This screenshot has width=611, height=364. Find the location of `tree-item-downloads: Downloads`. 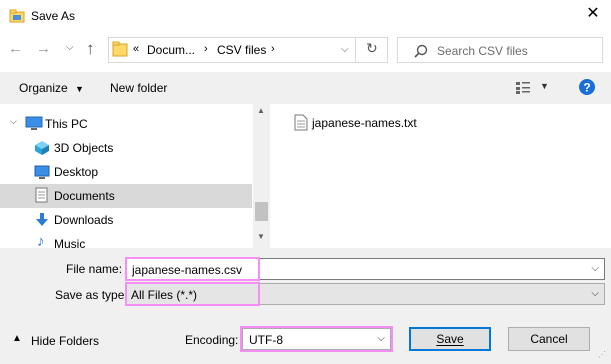

tree-item-downloads: Downloads is located at coordinates (126, 220).